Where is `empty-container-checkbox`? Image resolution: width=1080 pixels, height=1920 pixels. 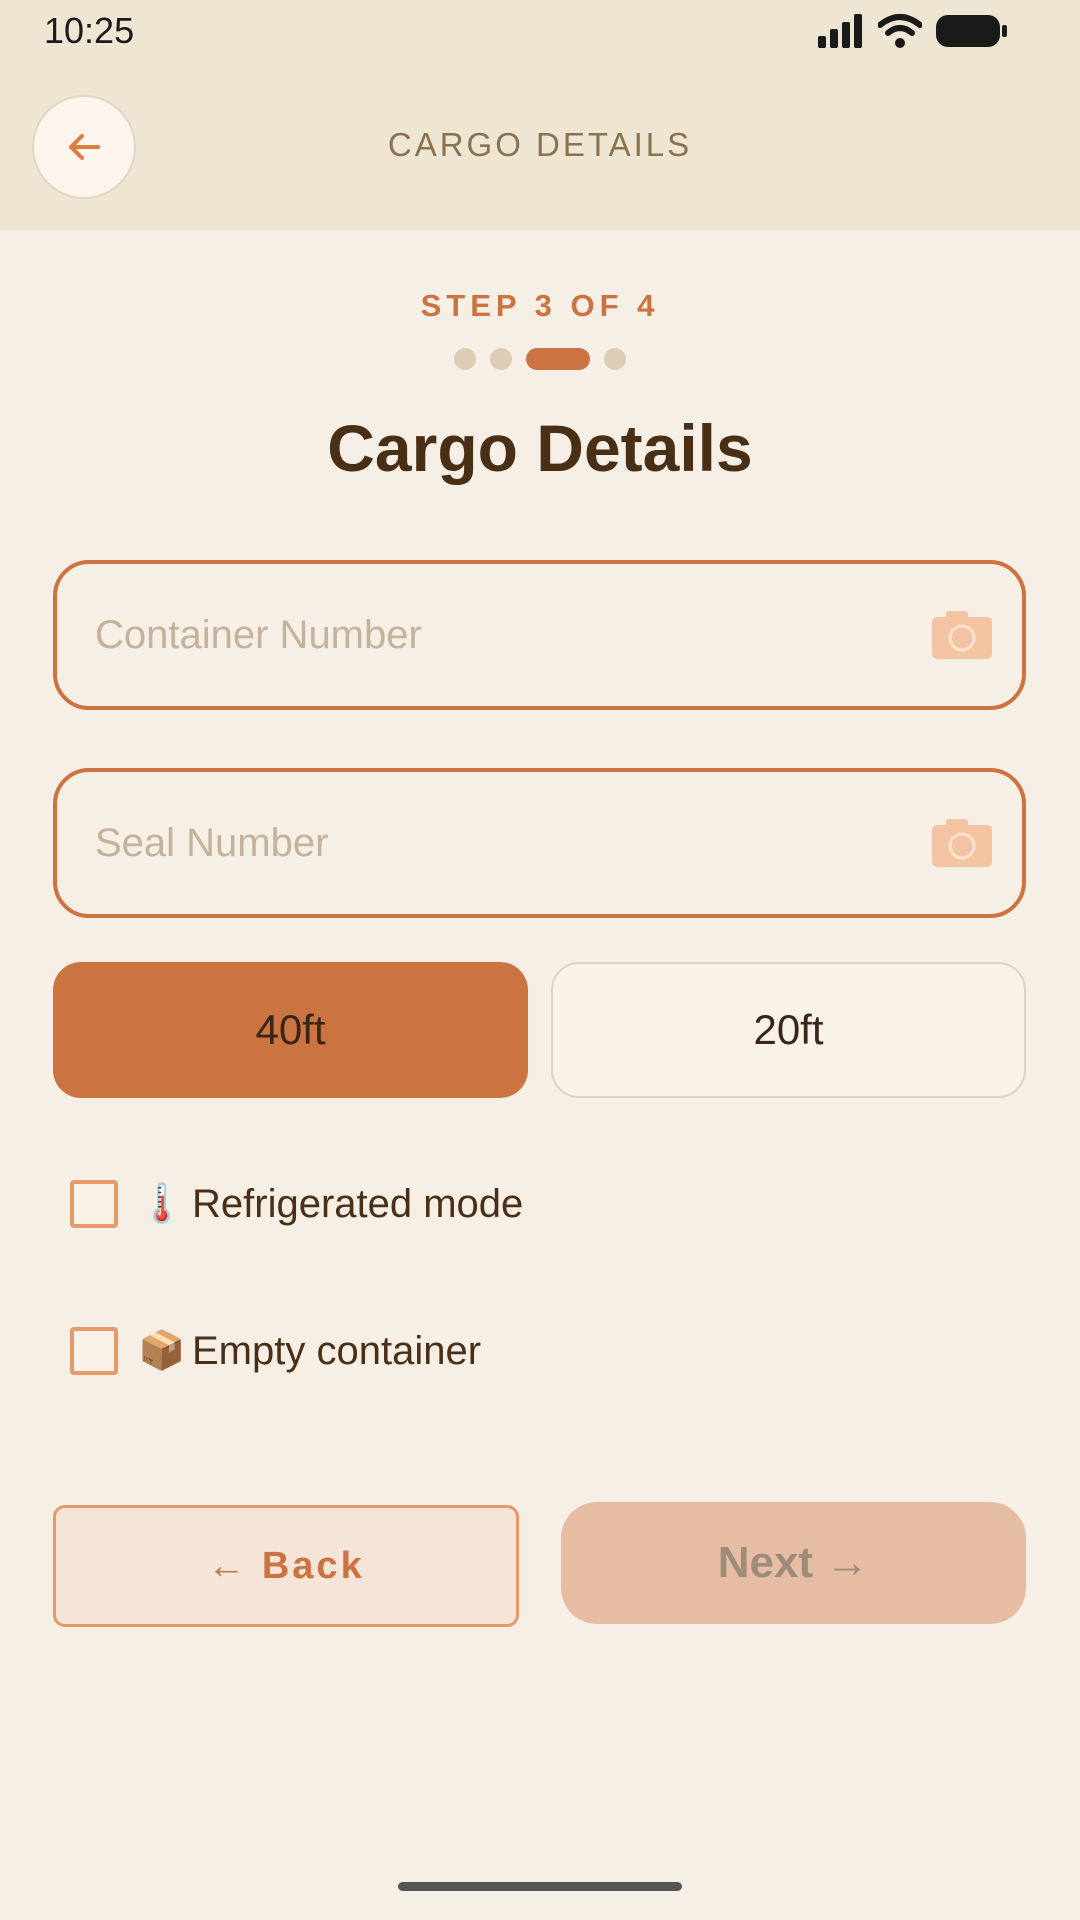 empty-container-checkbox is located at coordinates (94, 1351).